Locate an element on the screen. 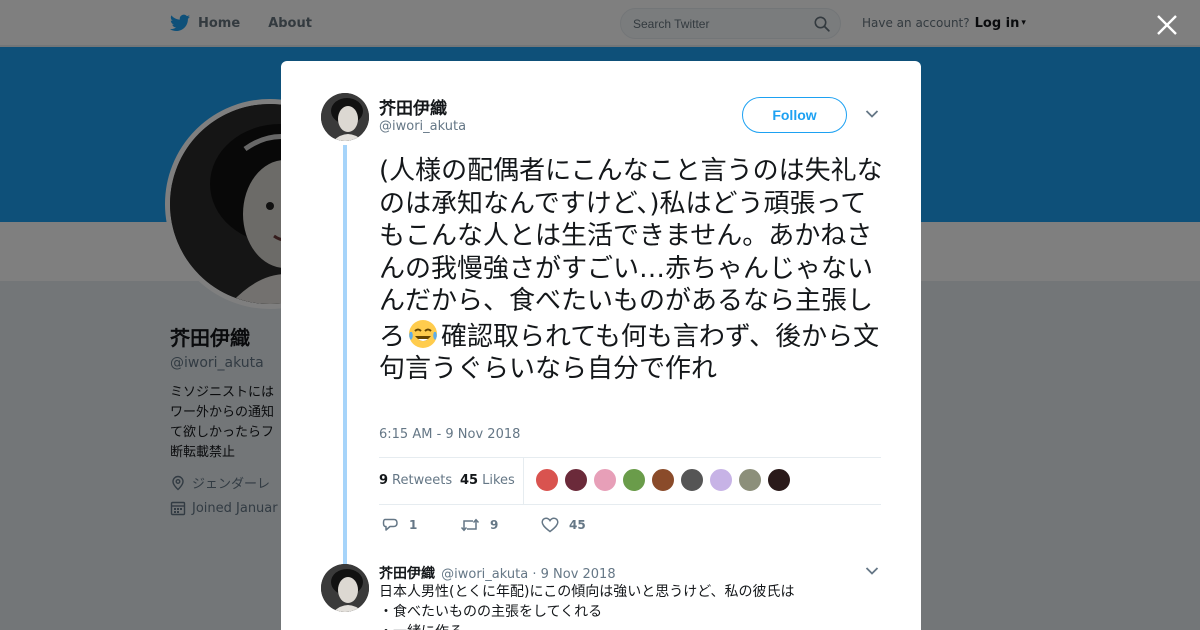  retweets-label: Retweets is located at coordinates (422, 480).